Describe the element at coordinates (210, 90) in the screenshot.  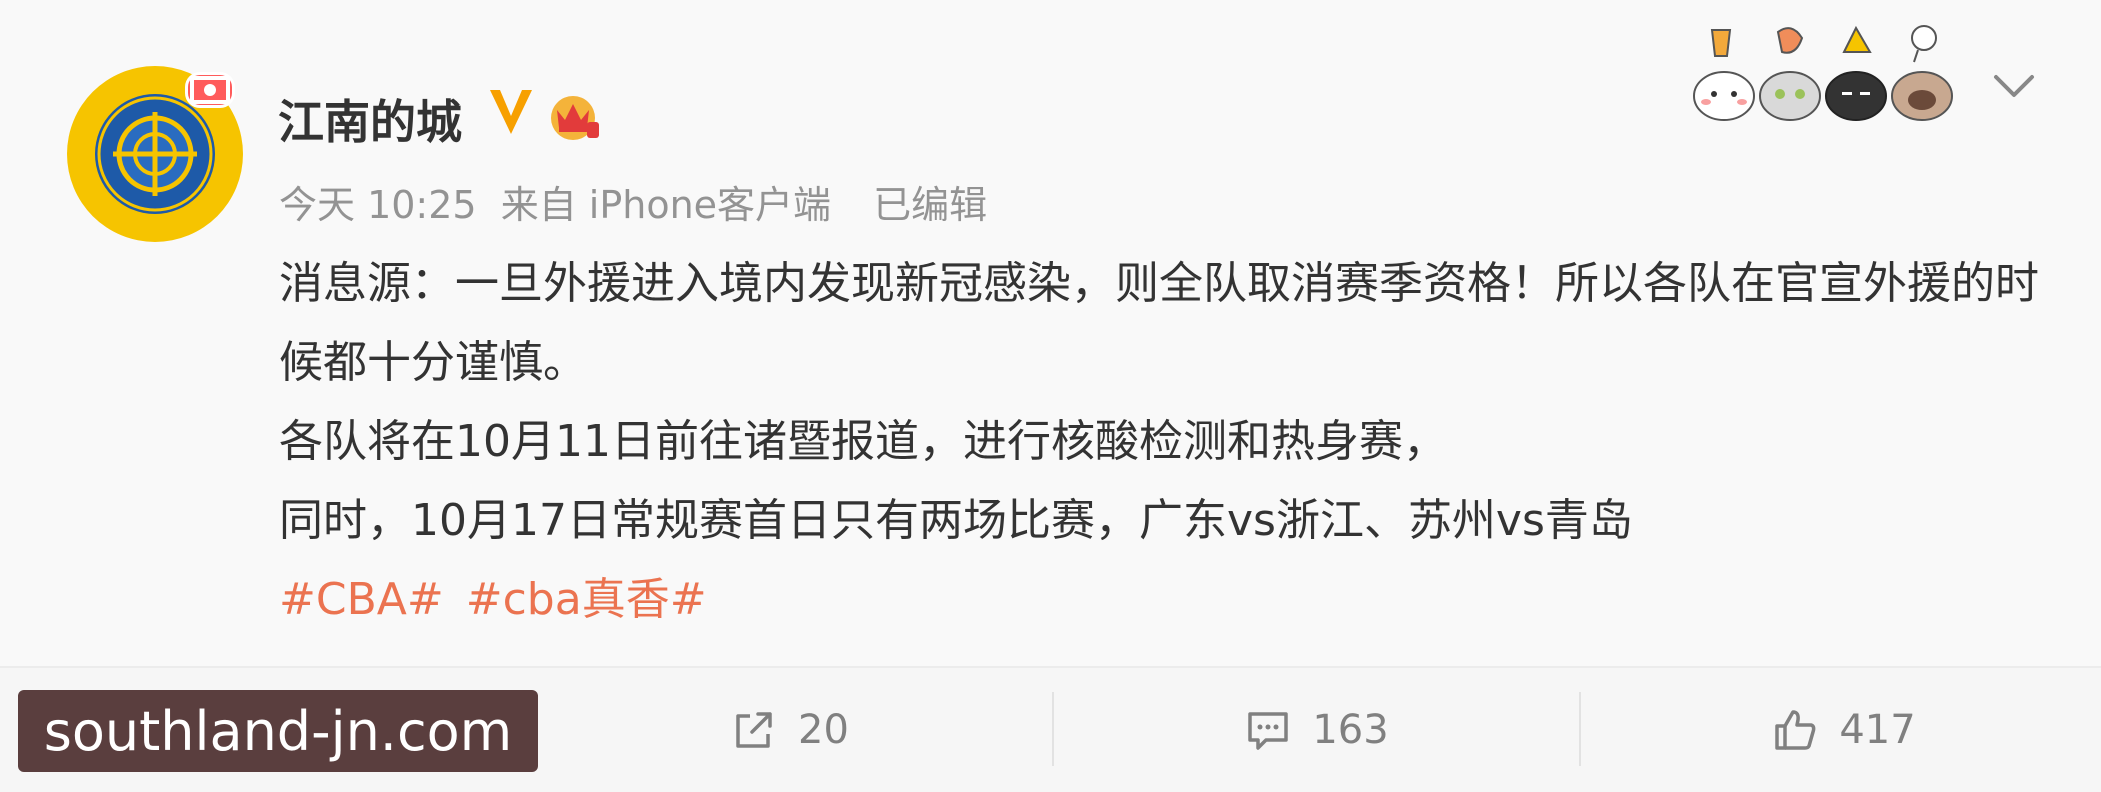
I see `live-badge-icon` at that location.